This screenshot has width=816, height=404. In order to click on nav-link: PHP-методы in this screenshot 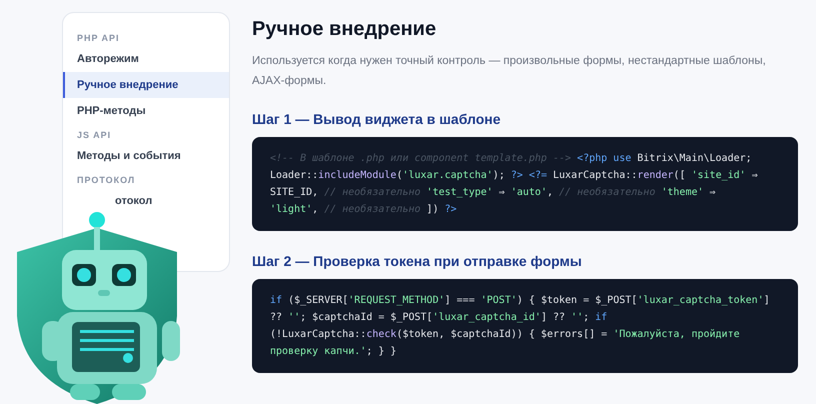, I will do `click(146, 111)`.